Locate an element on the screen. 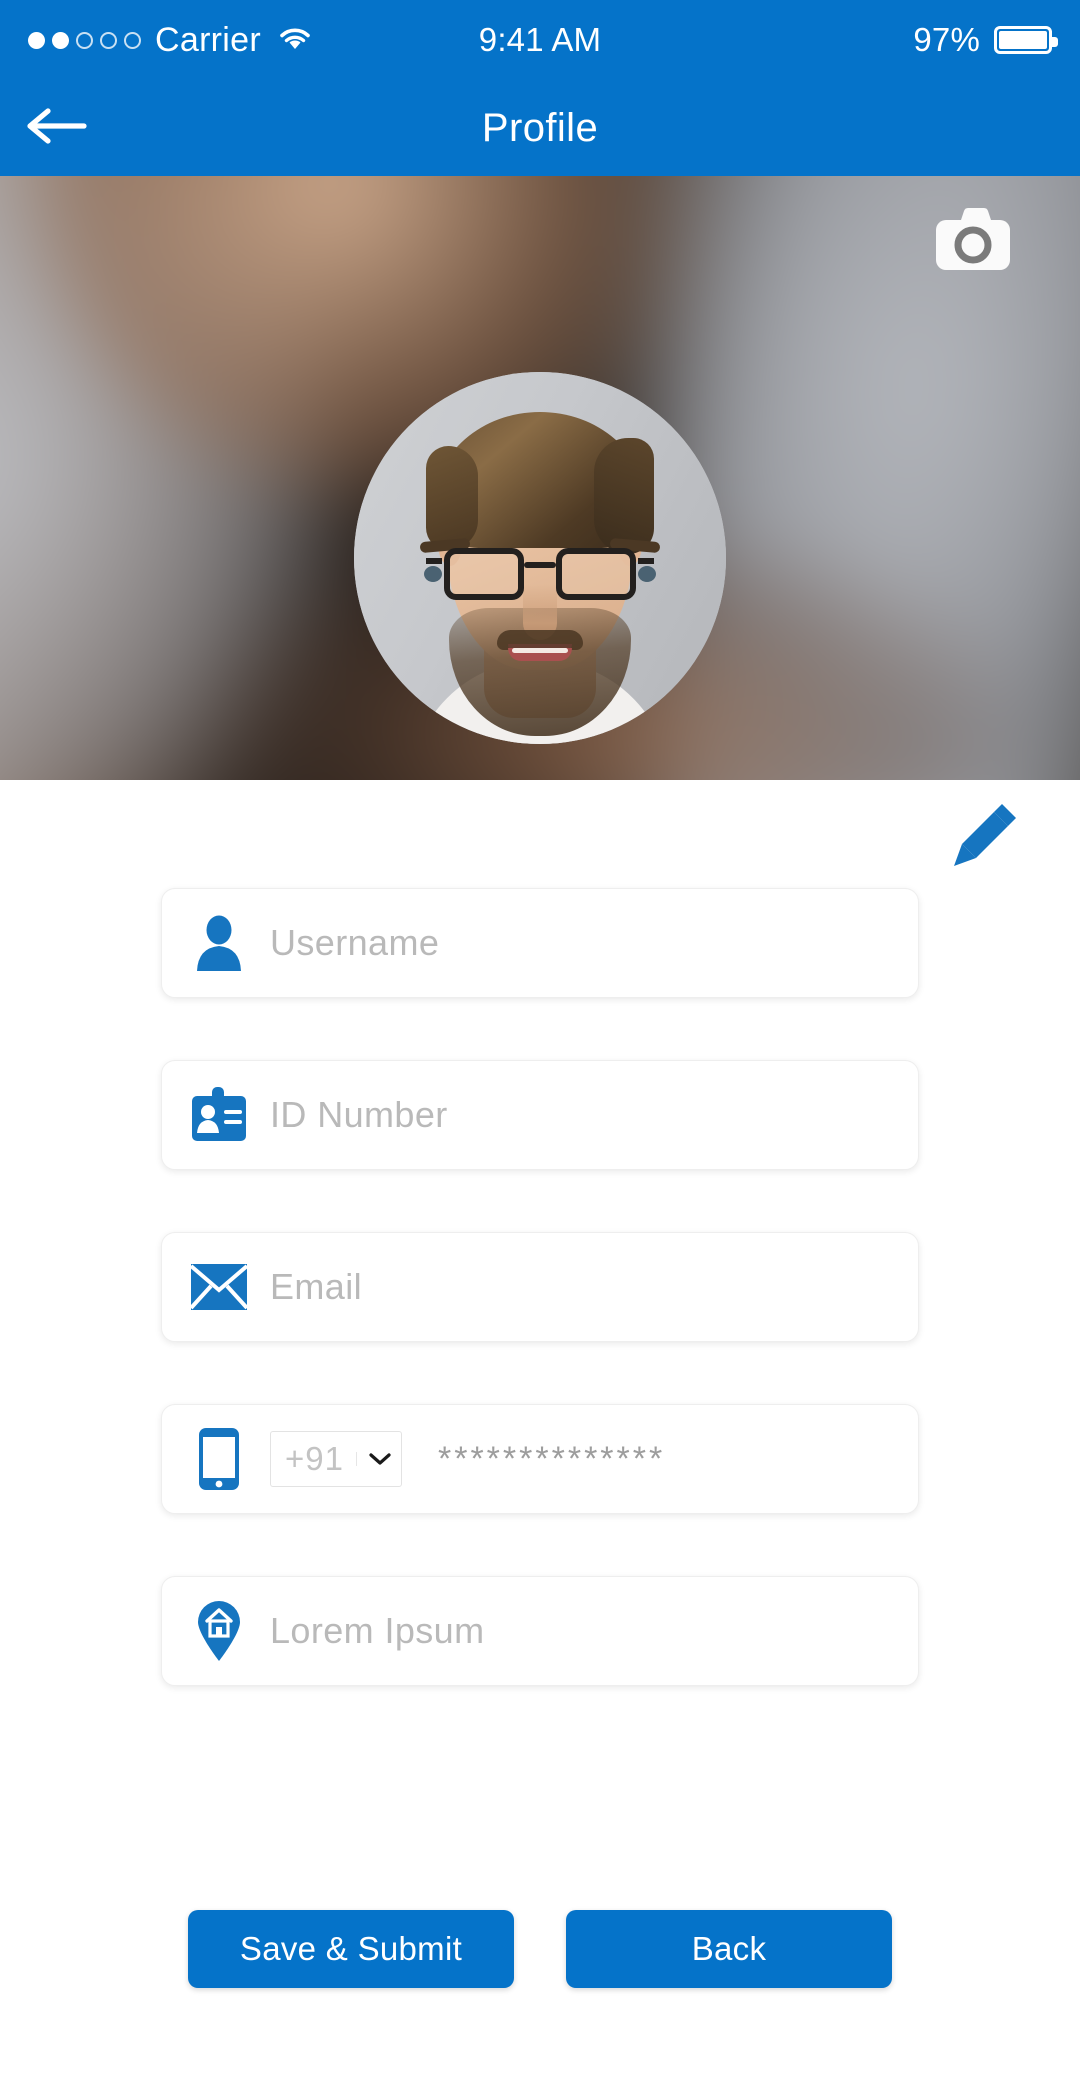  username-placeholder: Username is located at coordinates (355, 942).